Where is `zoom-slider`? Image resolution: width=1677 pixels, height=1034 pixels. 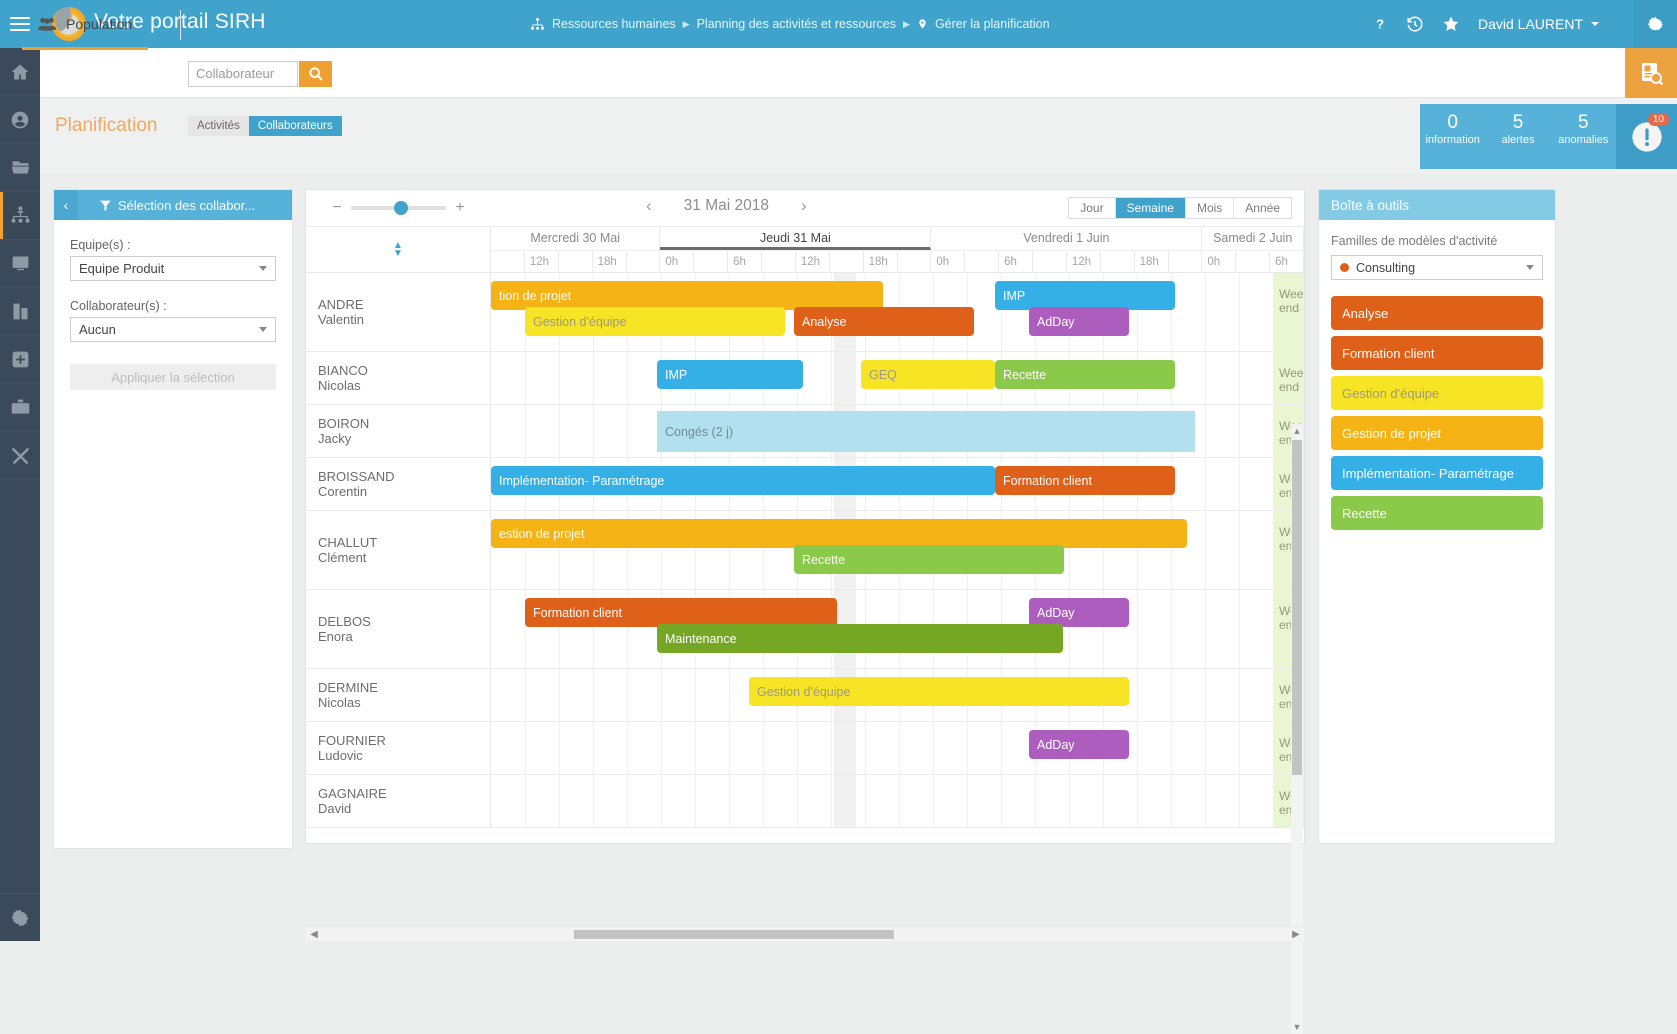
zoom-slider is located at coordinates (398, 208).